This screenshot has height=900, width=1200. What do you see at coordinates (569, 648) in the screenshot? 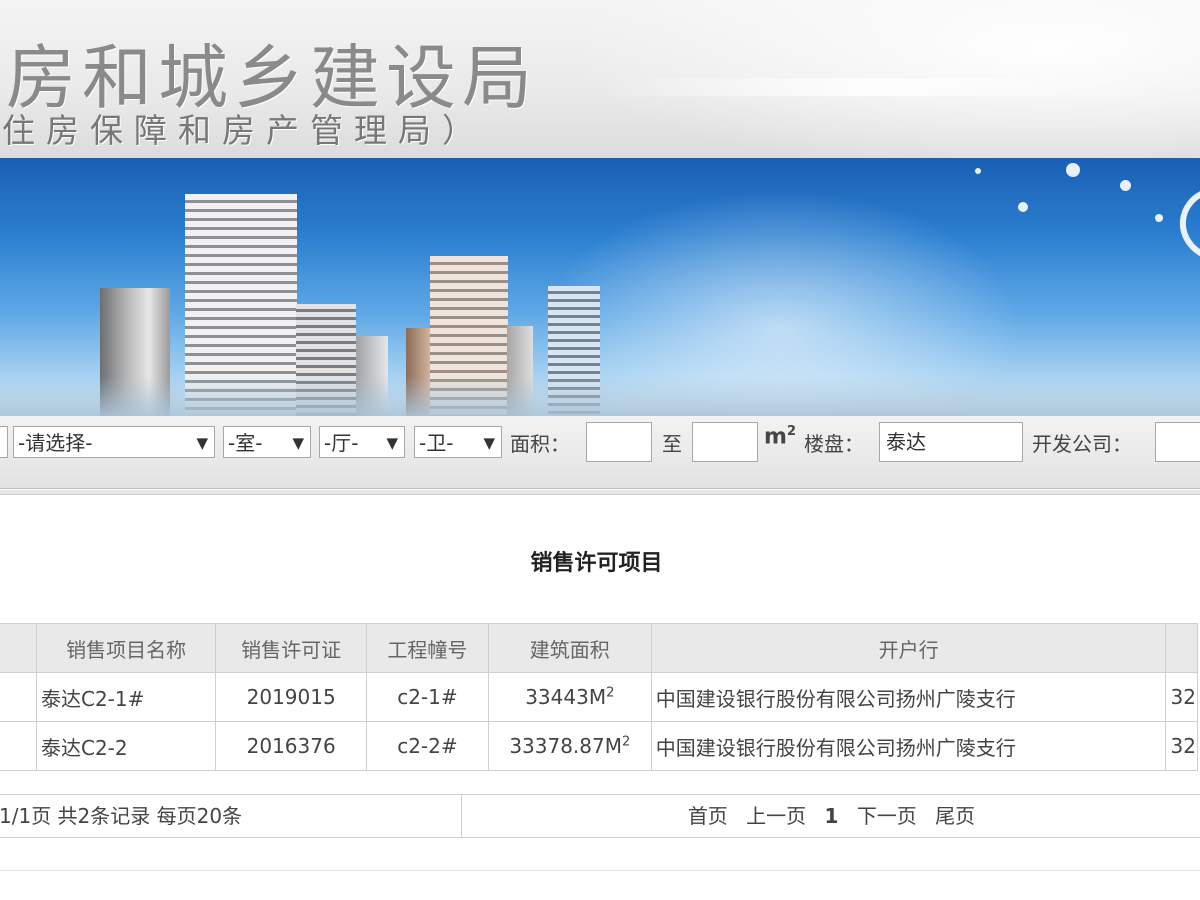
I see `table-header-cell: 建筑面积` at bounding box center [569, 648].